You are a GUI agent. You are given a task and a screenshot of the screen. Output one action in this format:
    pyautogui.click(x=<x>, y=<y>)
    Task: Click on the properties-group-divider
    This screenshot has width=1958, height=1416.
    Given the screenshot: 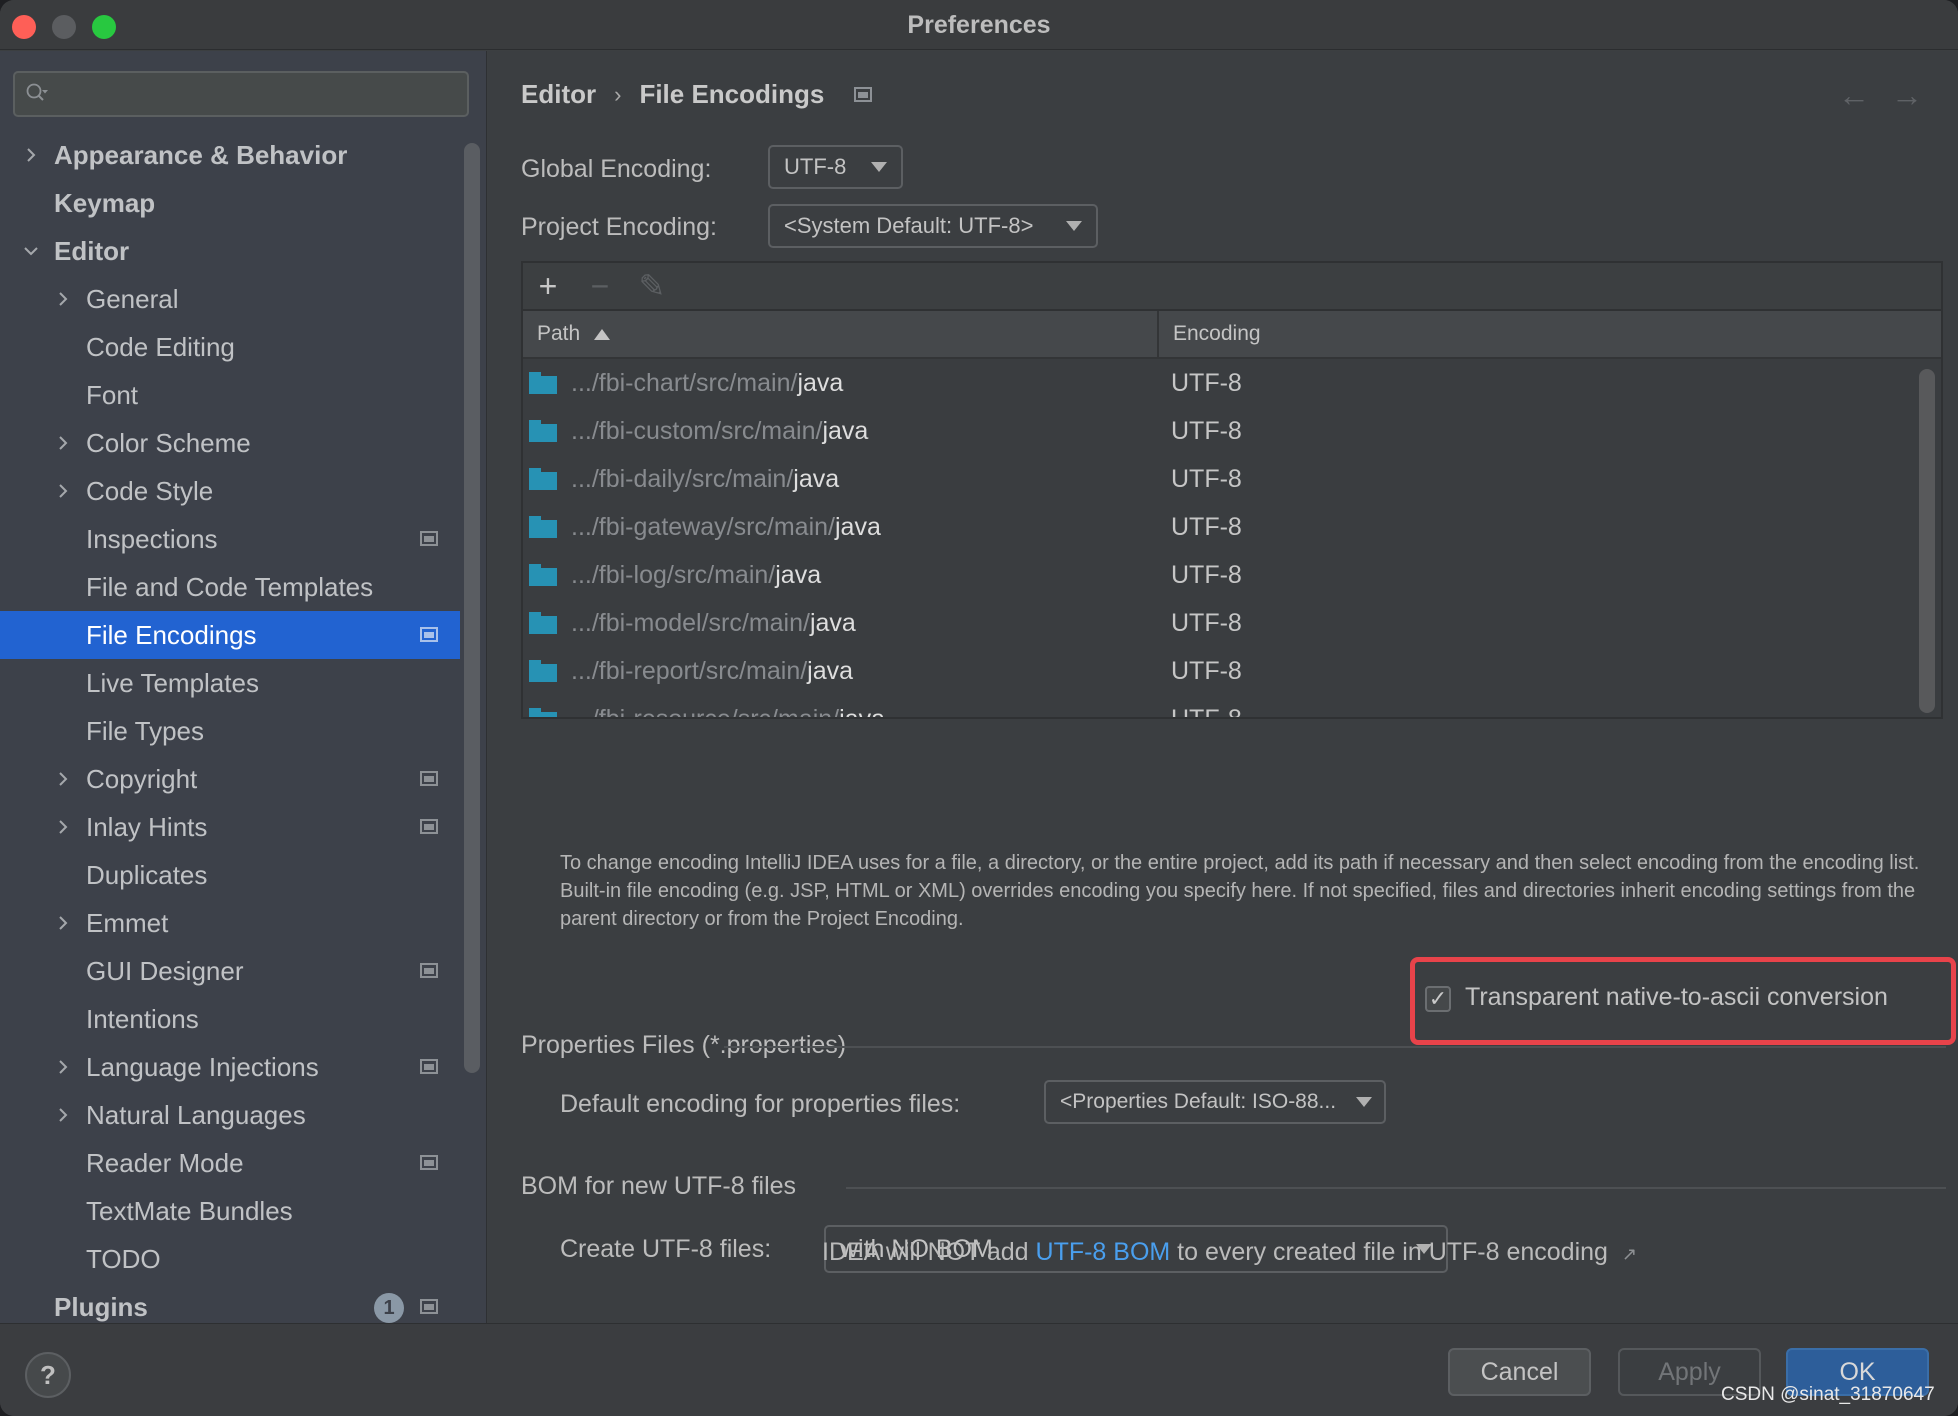 What is the action you would take?
    pyautogui.click(x=1335, y=1047)
    